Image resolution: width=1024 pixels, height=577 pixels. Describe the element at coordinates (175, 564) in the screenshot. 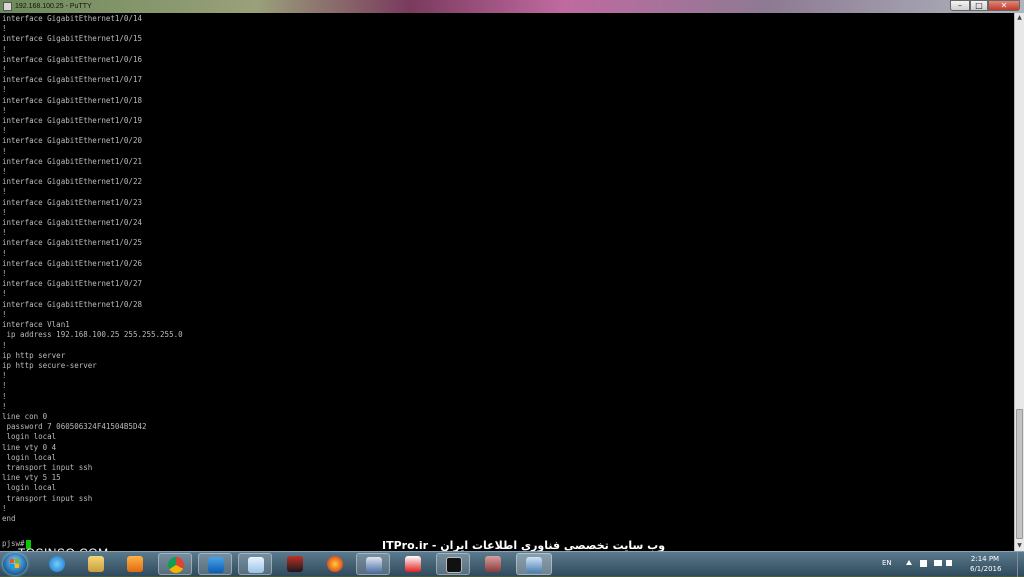

I see `chrome-icon` at that location.